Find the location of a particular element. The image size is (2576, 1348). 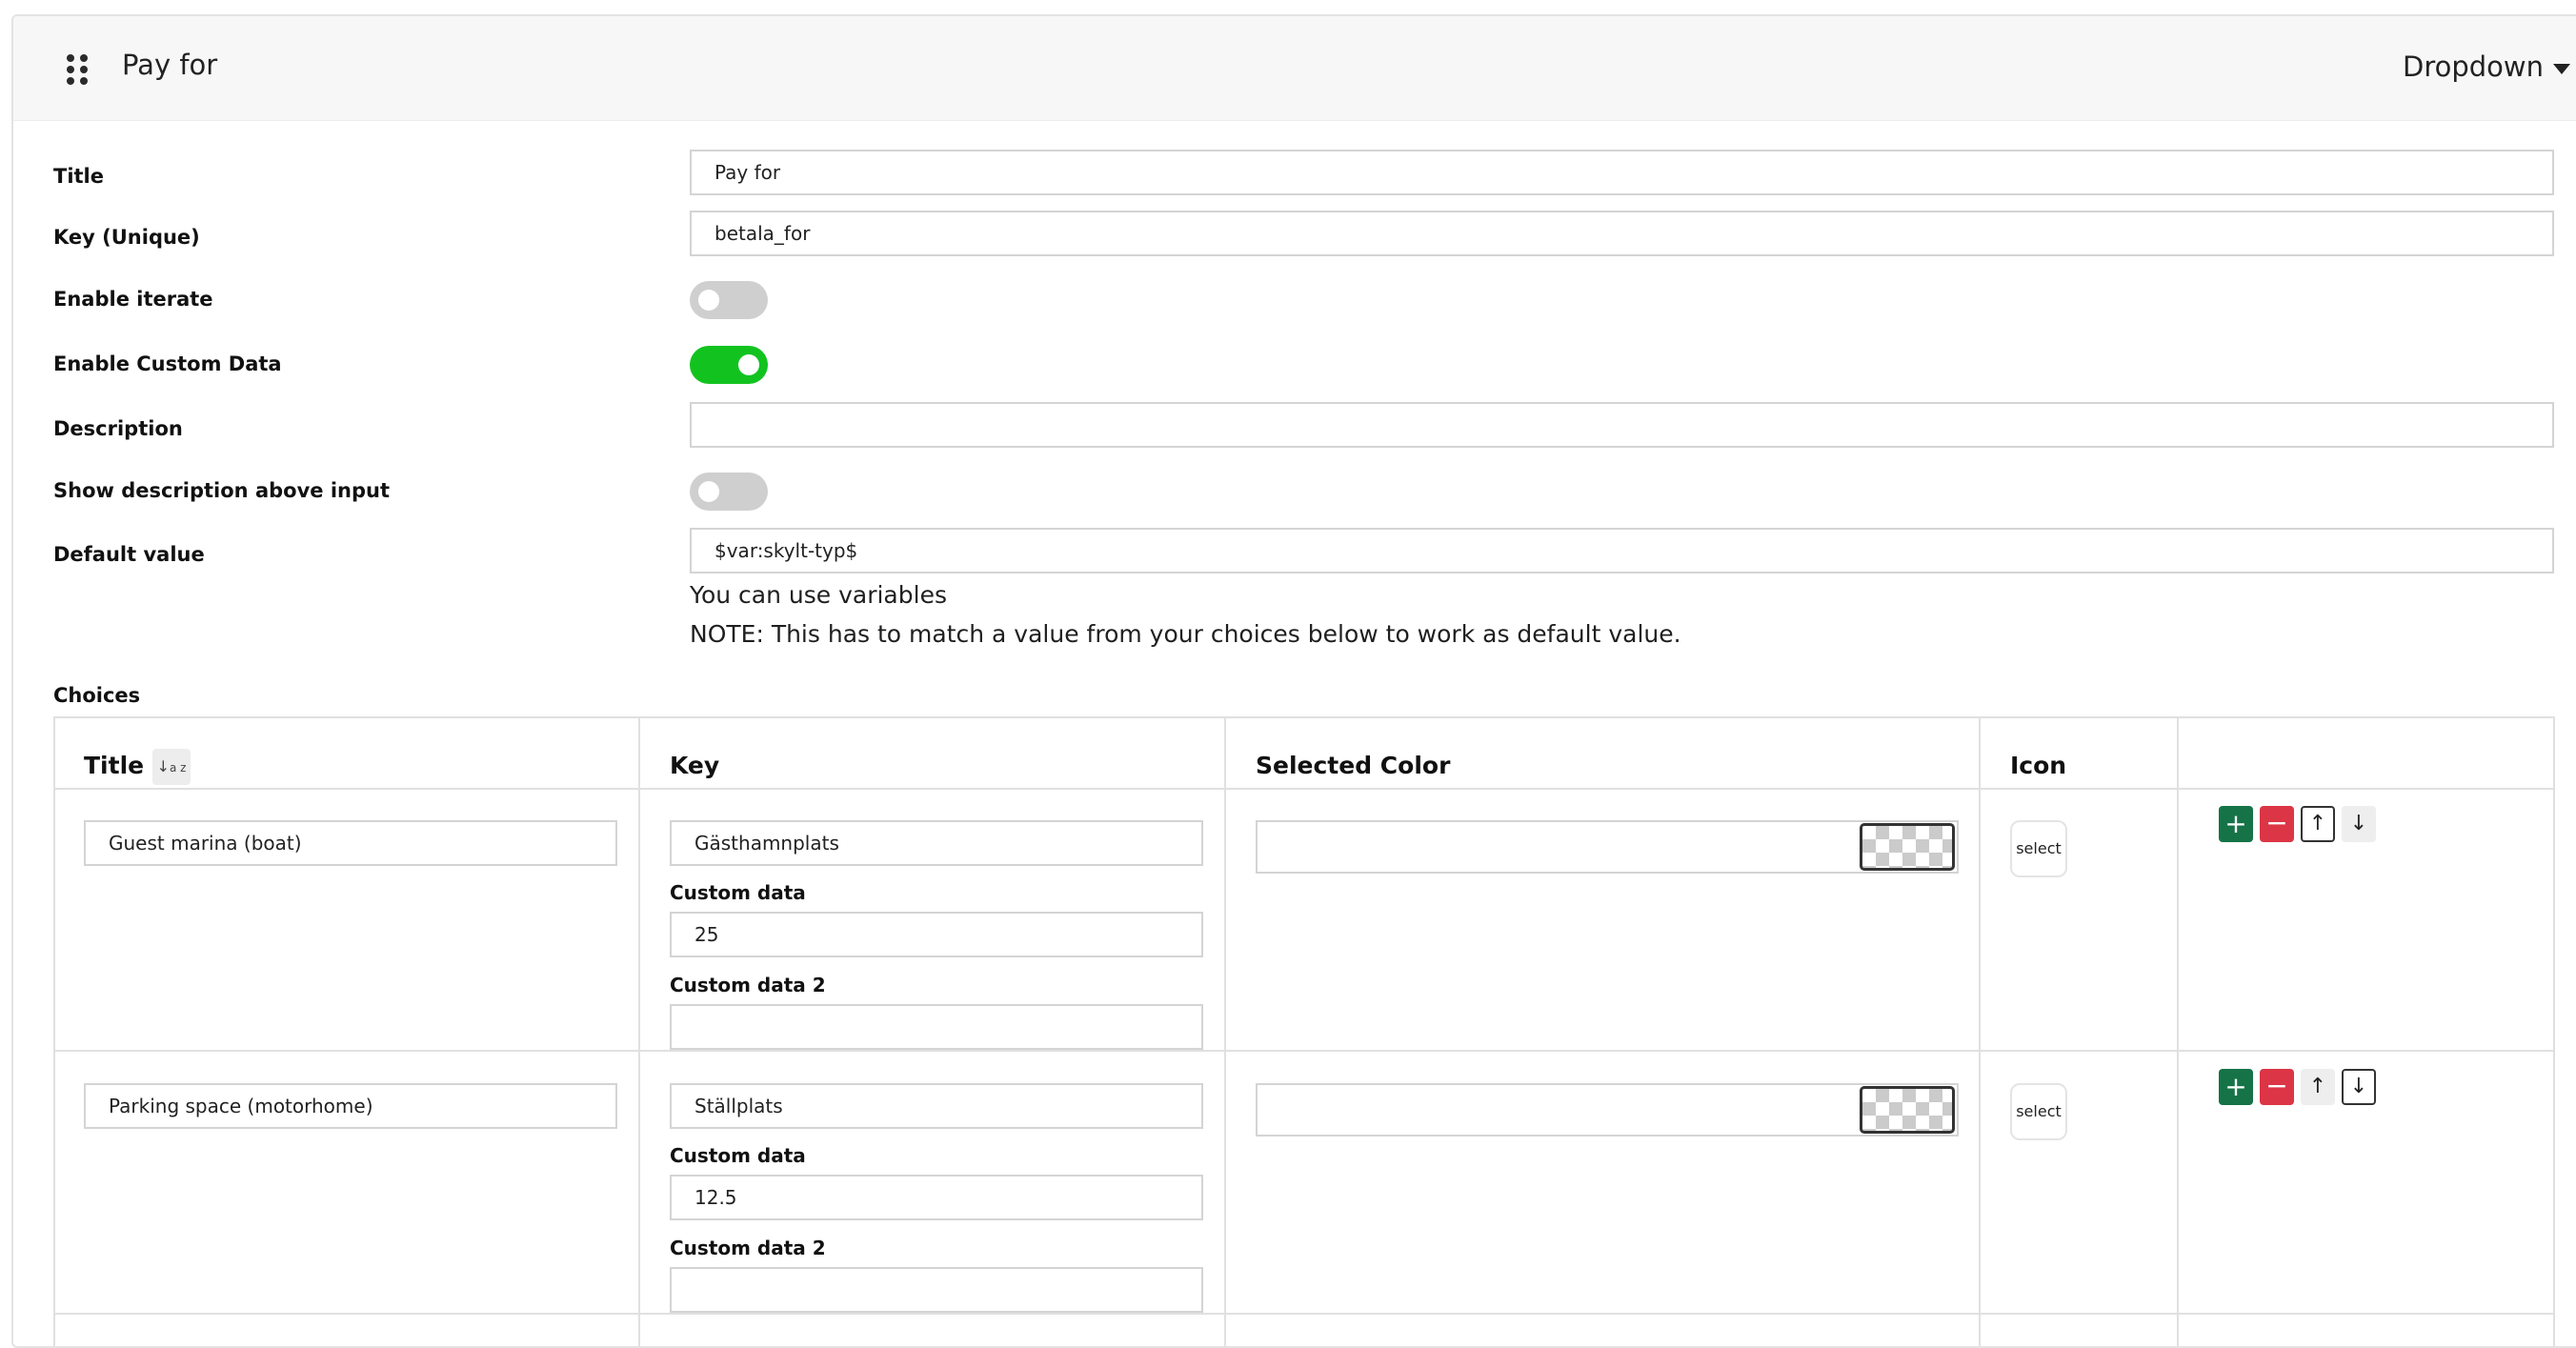

enable-custom-data-label: Enable Custom Data is located at coordinates (167, 363).